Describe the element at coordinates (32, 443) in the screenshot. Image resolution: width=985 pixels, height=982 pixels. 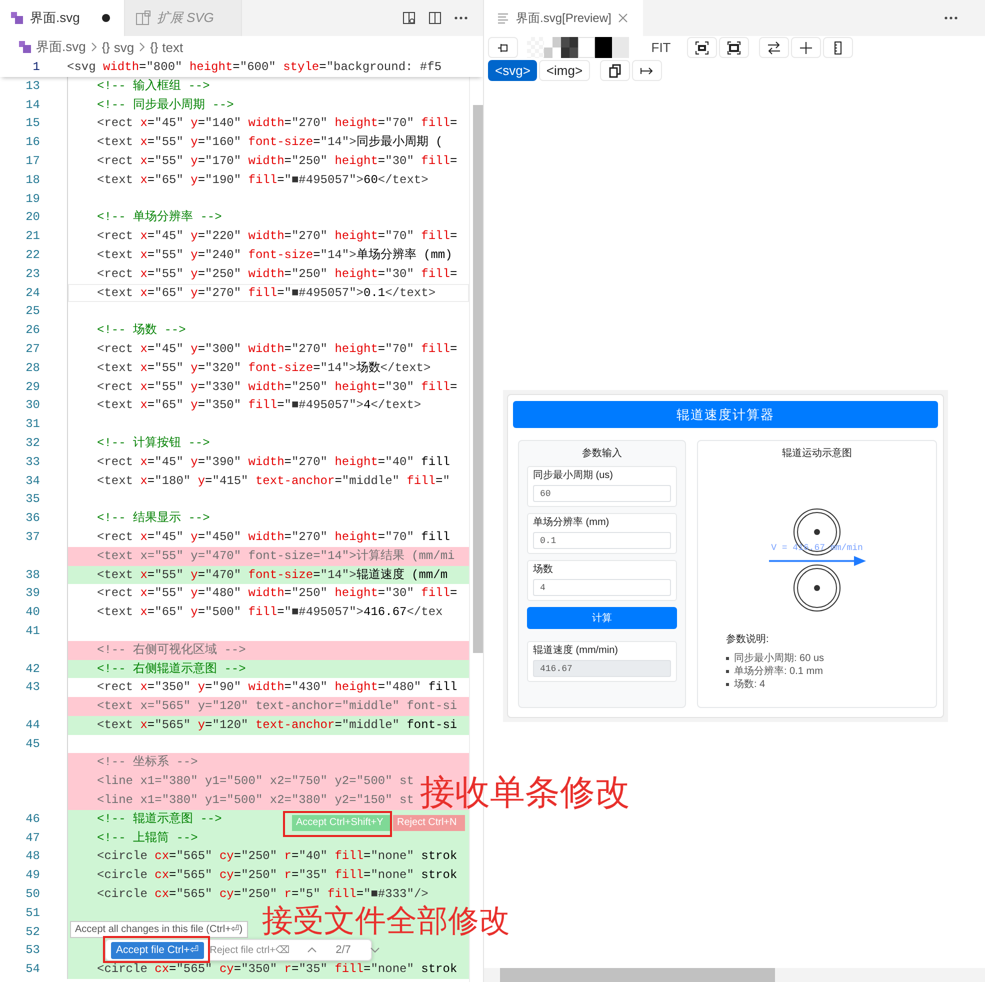
I see `line-number: 32` at that location.